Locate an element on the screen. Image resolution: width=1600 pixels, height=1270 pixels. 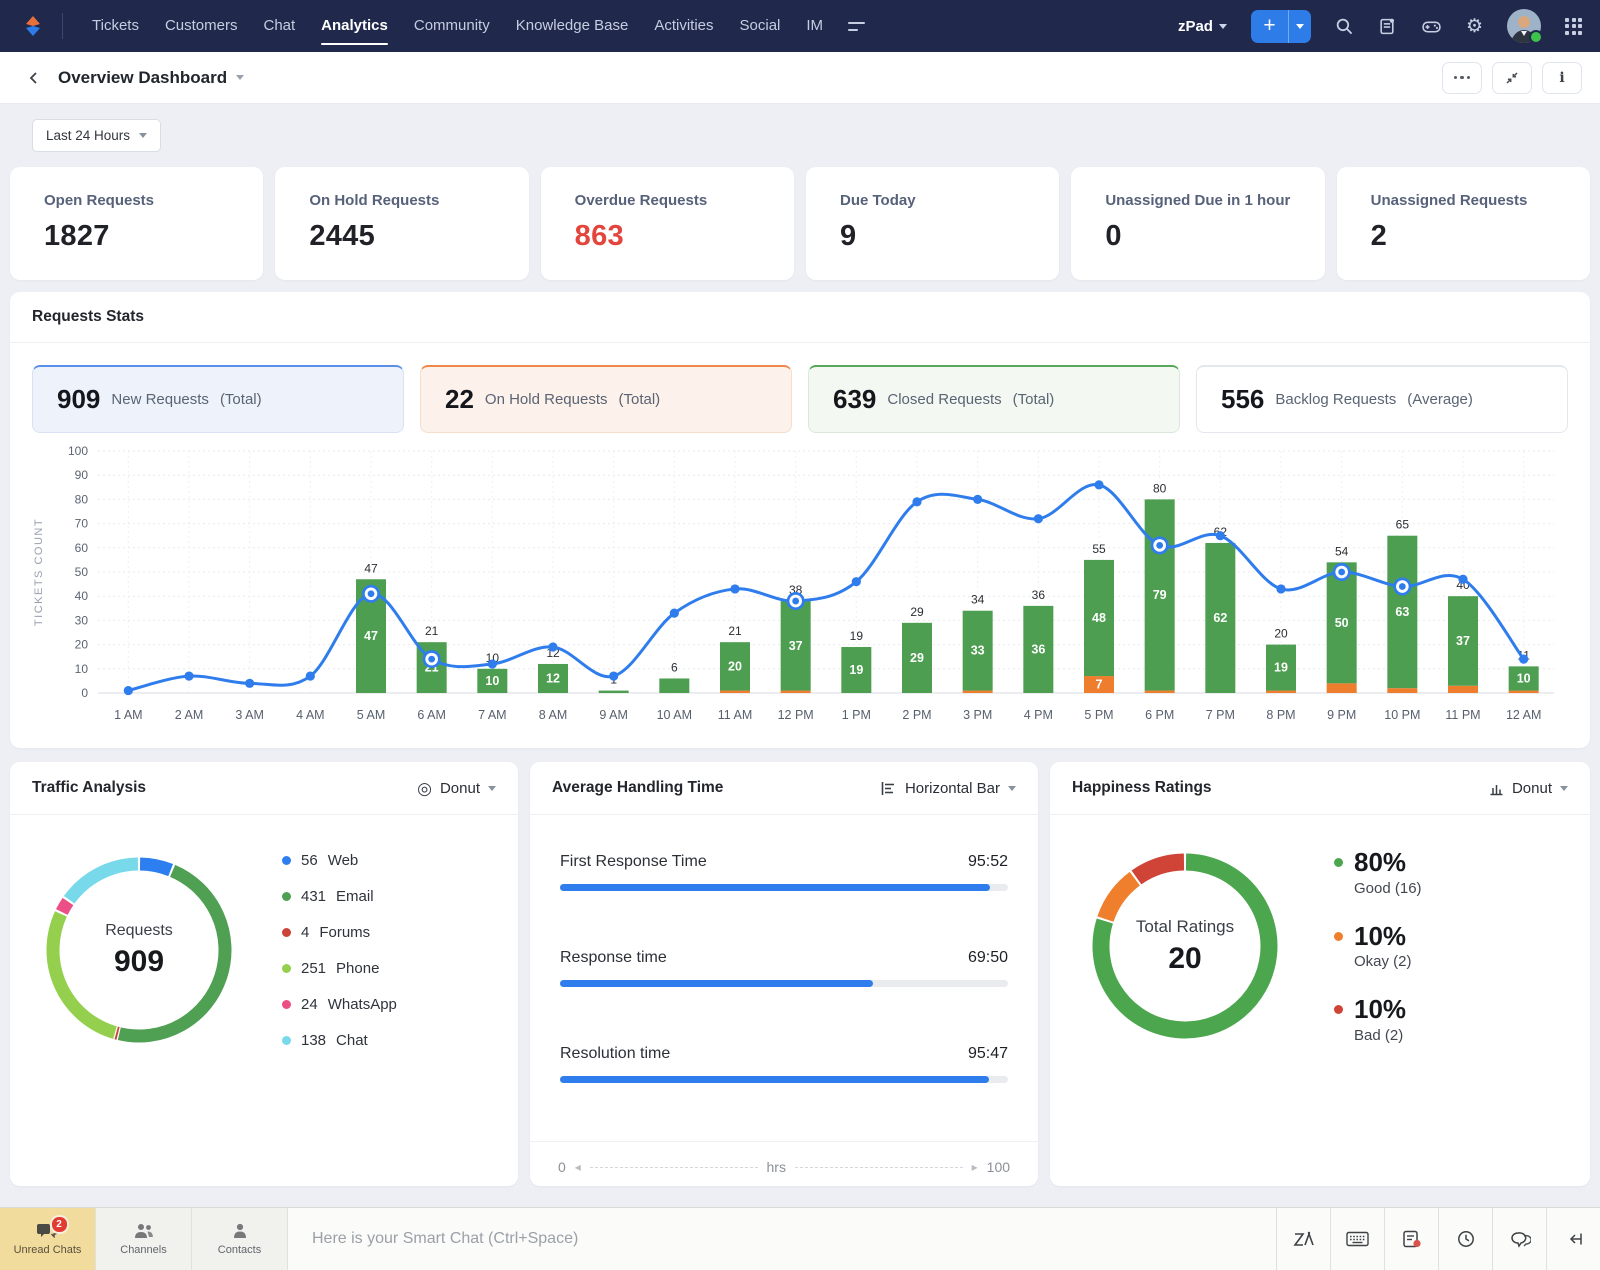
notes-icon is located at coordinates (1411, 1239).